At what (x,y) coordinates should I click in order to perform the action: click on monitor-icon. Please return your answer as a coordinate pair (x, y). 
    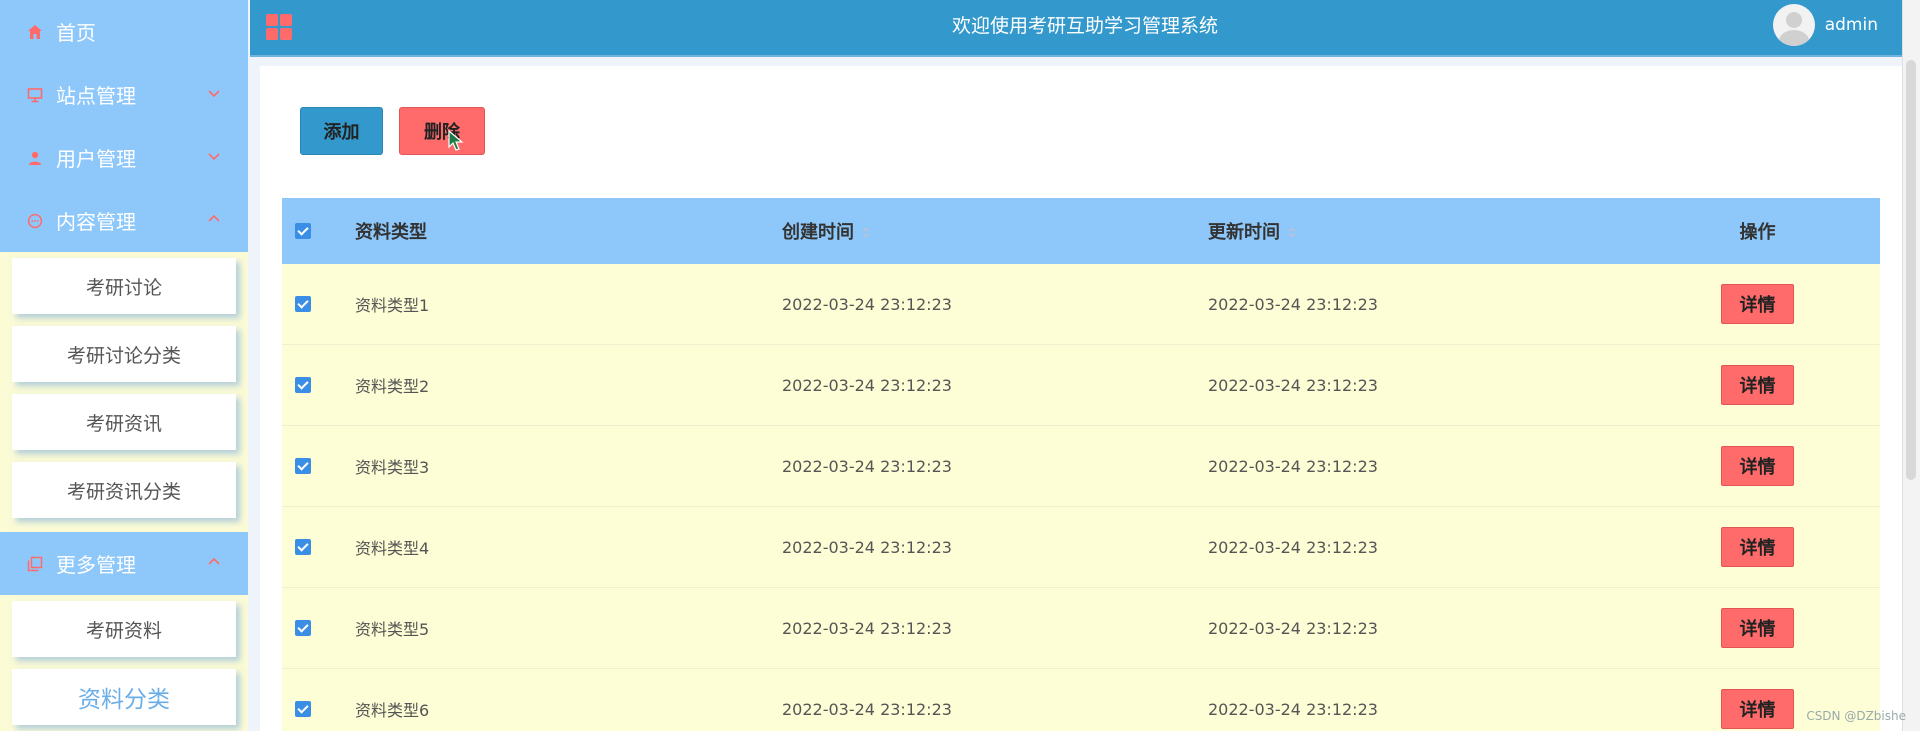
    Looking at the image, I should click on (35, 95).